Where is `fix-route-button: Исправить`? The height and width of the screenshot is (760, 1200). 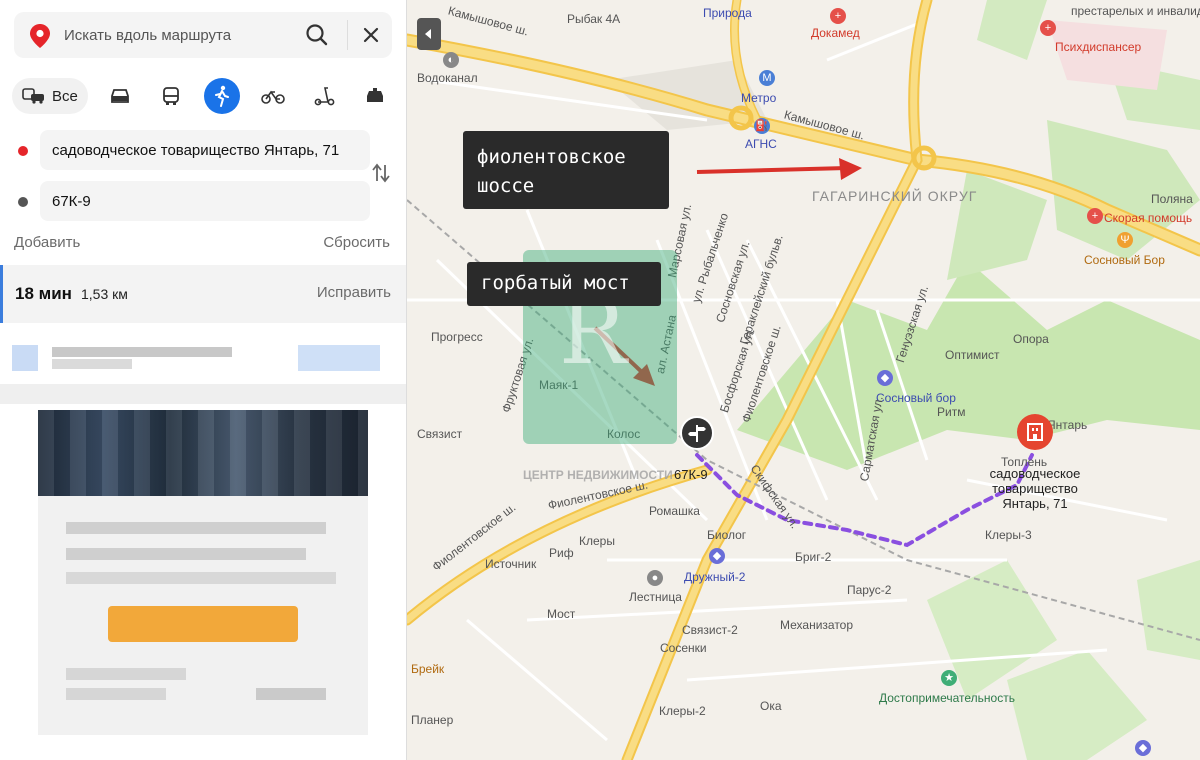
fix-route-button: Исправить is located at coordinates (354, 292).